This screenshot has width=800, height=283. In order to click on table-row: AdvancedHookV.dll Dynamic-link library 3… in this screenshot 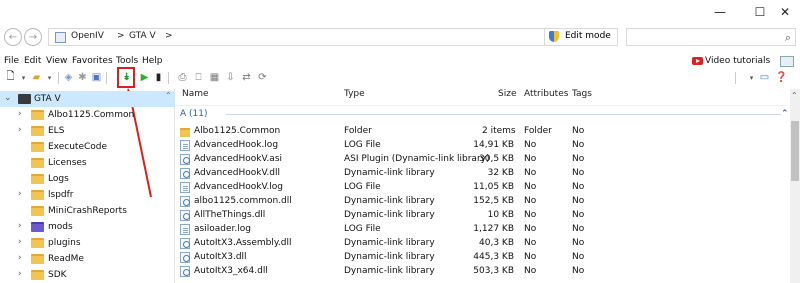, I will do `click(481, 174)`.